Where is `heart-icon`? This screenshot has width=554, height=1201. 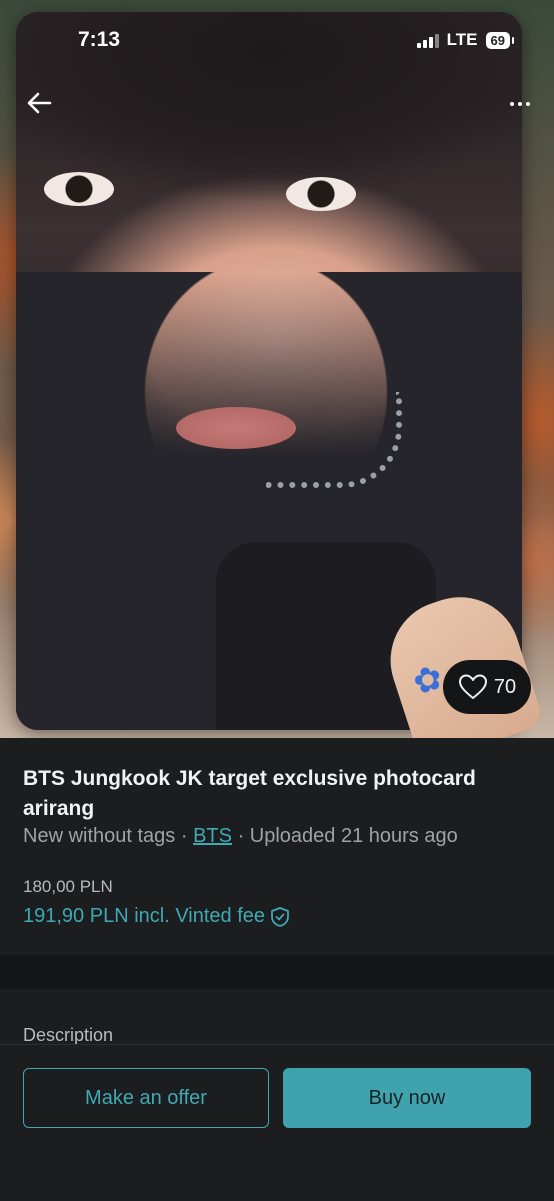 heart-icon is located at coordinates (472, 686).